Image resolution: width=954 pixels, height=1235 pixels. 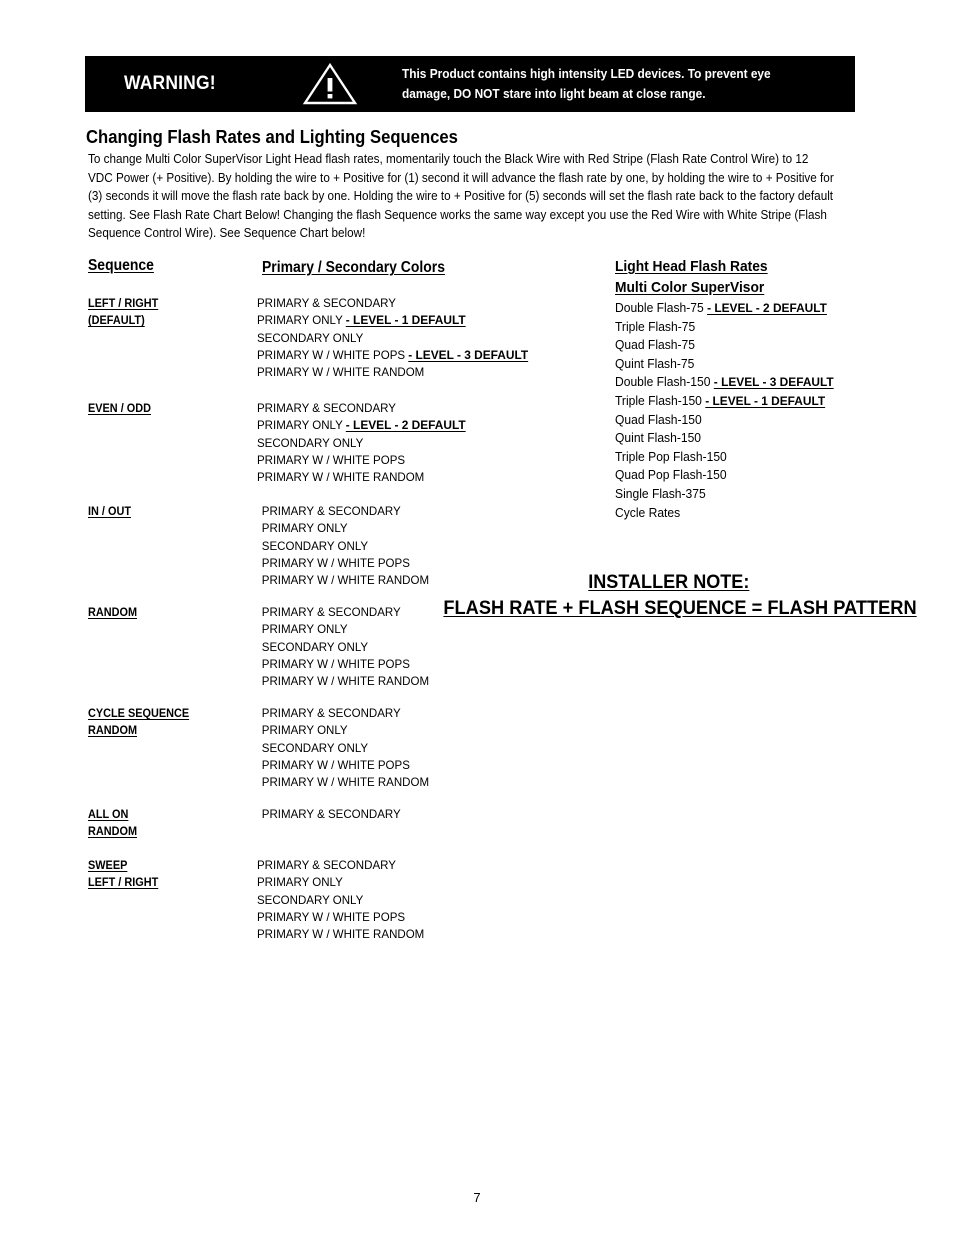 I want to click on level-default-badge: - LEVEL - 3 DEFAULT, so click(x=773, y=382).